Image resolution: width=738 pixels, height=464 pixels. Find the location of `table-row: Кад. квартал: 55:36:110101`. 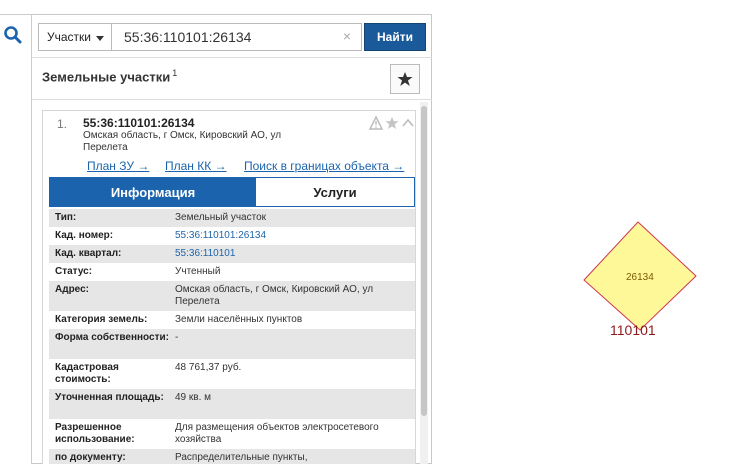

table-row: Кад. квартал: 55:36:110101 is located at coordinates (232, 254).